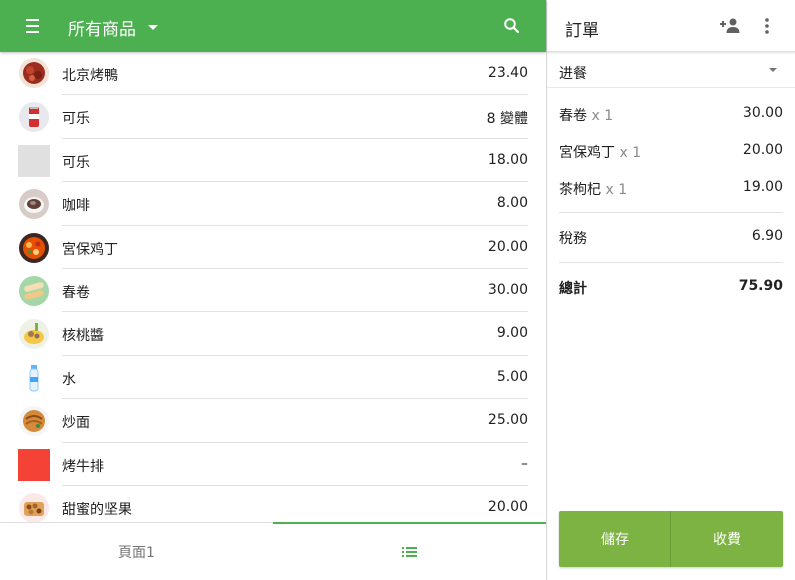  Describe the element at coordinates (507, 119) in the screenshot. I see `product-price: 8 變體` at that location.